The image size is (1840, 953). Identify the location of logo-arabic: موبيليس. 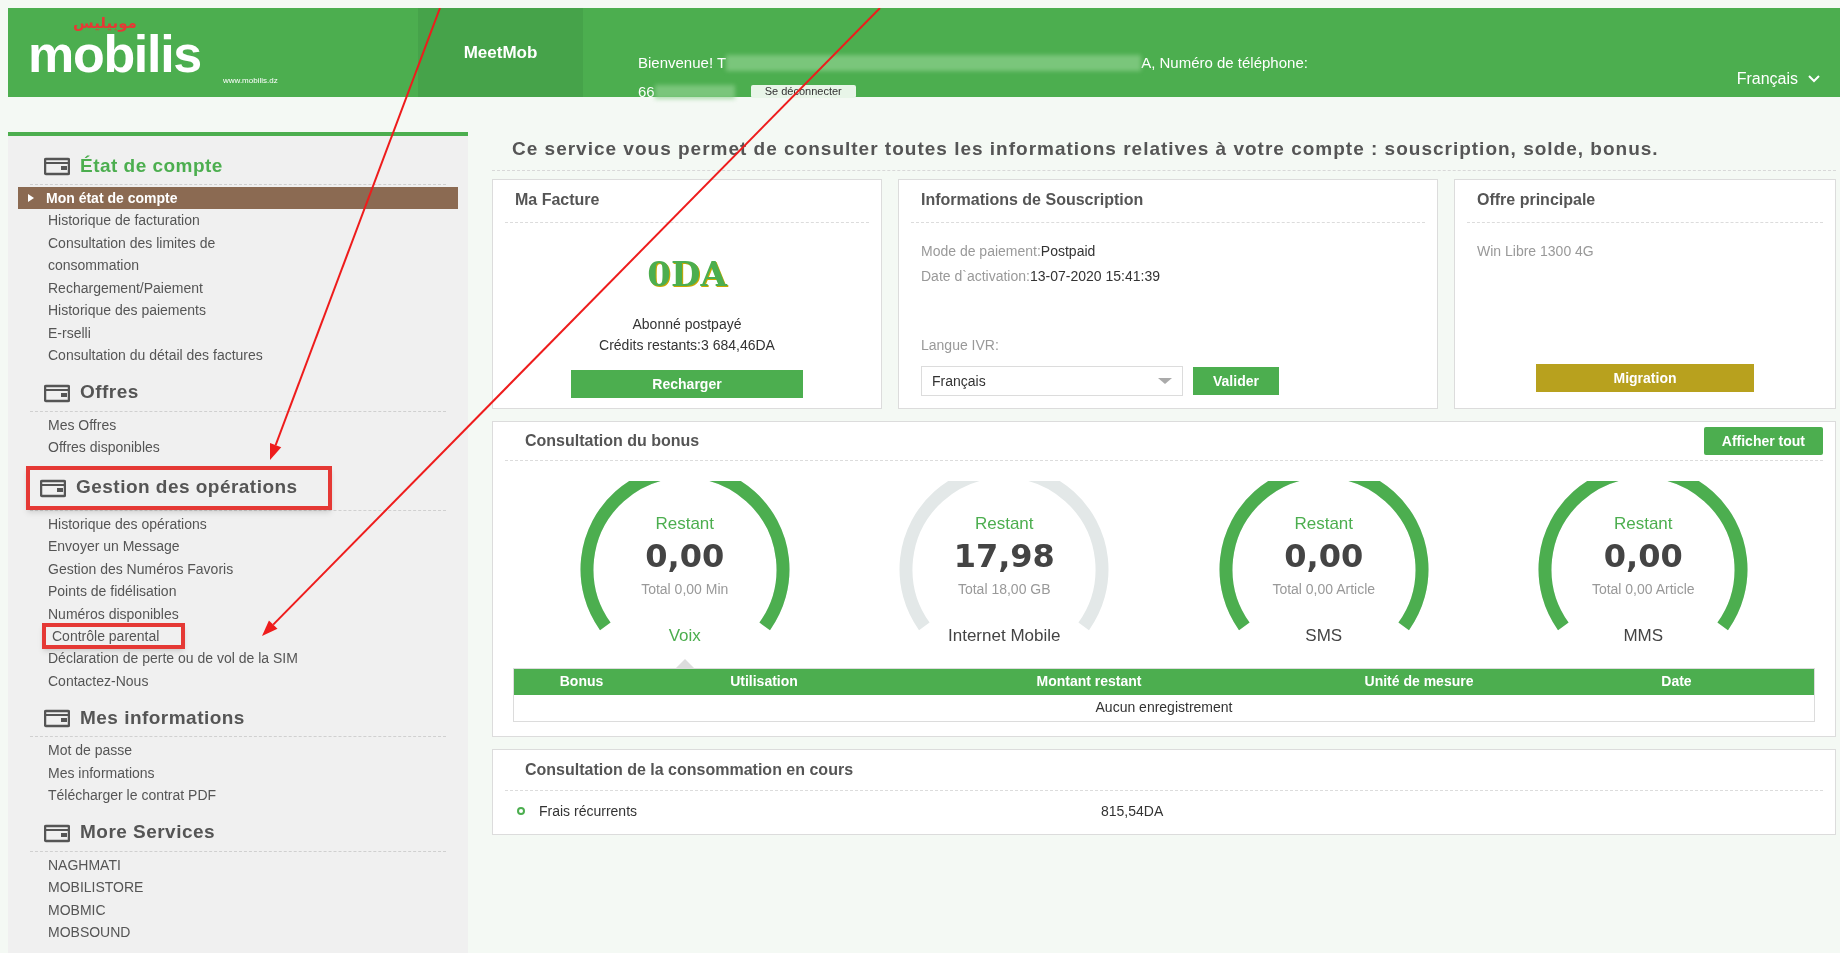
(105, 23).